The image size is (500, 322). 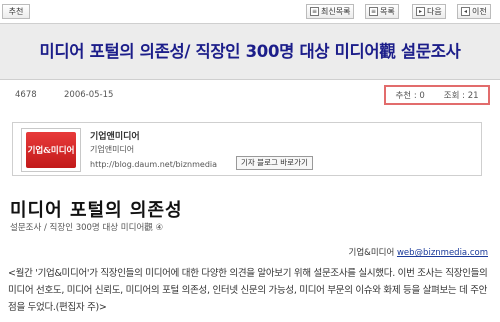 What do you see at coordinates (387, 11) in the screenshot?
I see `list-label: 목록` at bounding box center [387, 11].